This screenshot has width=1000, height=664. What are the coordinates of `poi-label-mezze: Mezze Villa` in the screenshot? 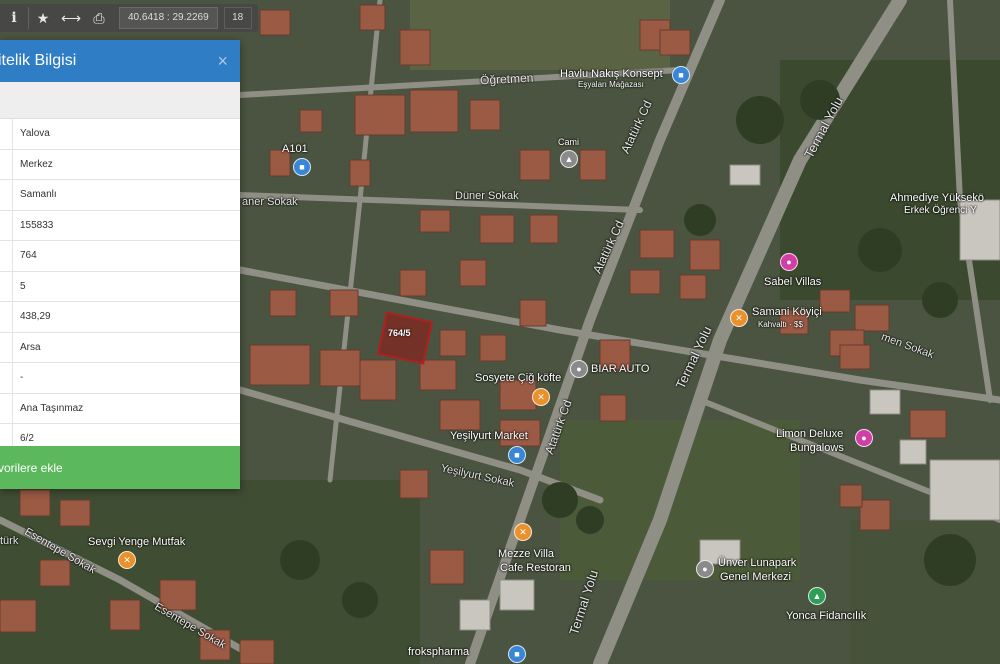 It's located at (526, 554).